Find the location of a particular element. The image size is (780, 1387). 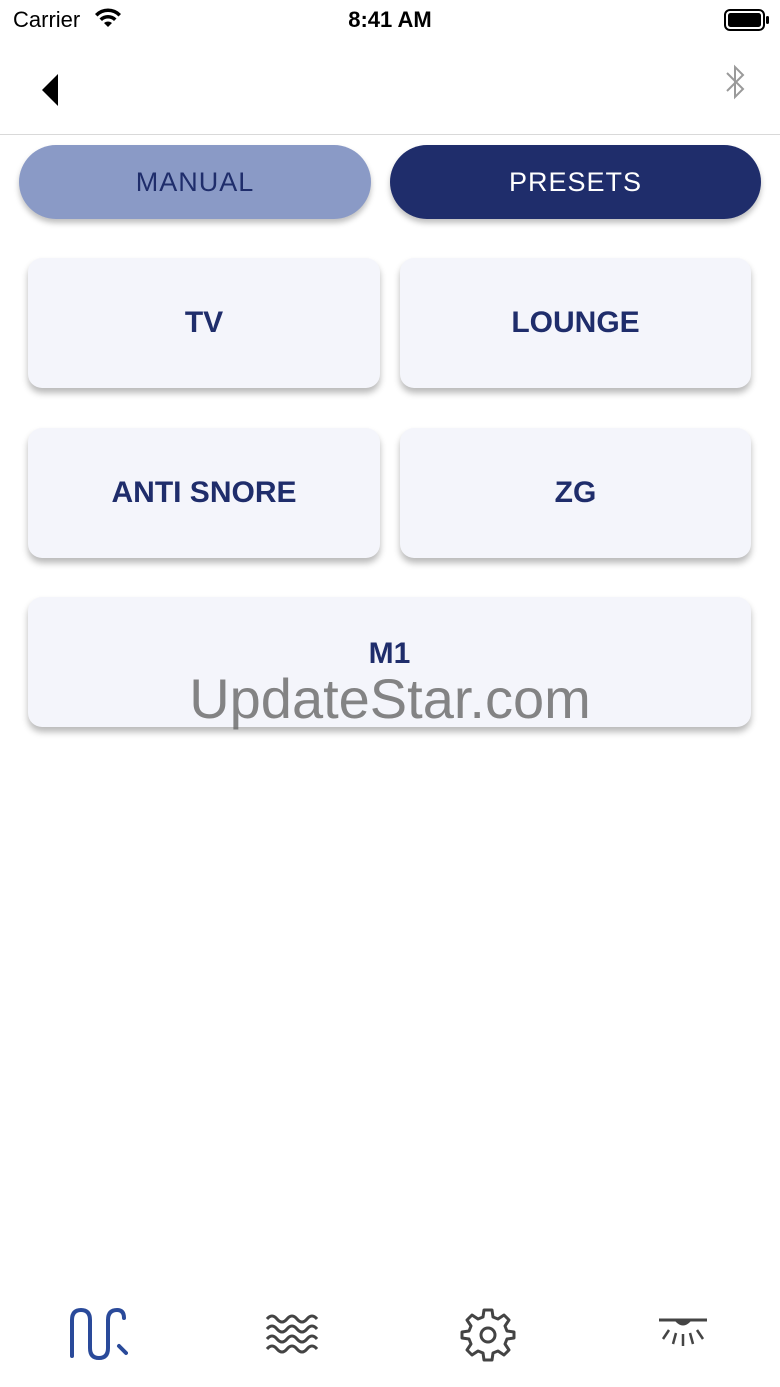

underbed-light-icon is located at coordinates (682, 1332).